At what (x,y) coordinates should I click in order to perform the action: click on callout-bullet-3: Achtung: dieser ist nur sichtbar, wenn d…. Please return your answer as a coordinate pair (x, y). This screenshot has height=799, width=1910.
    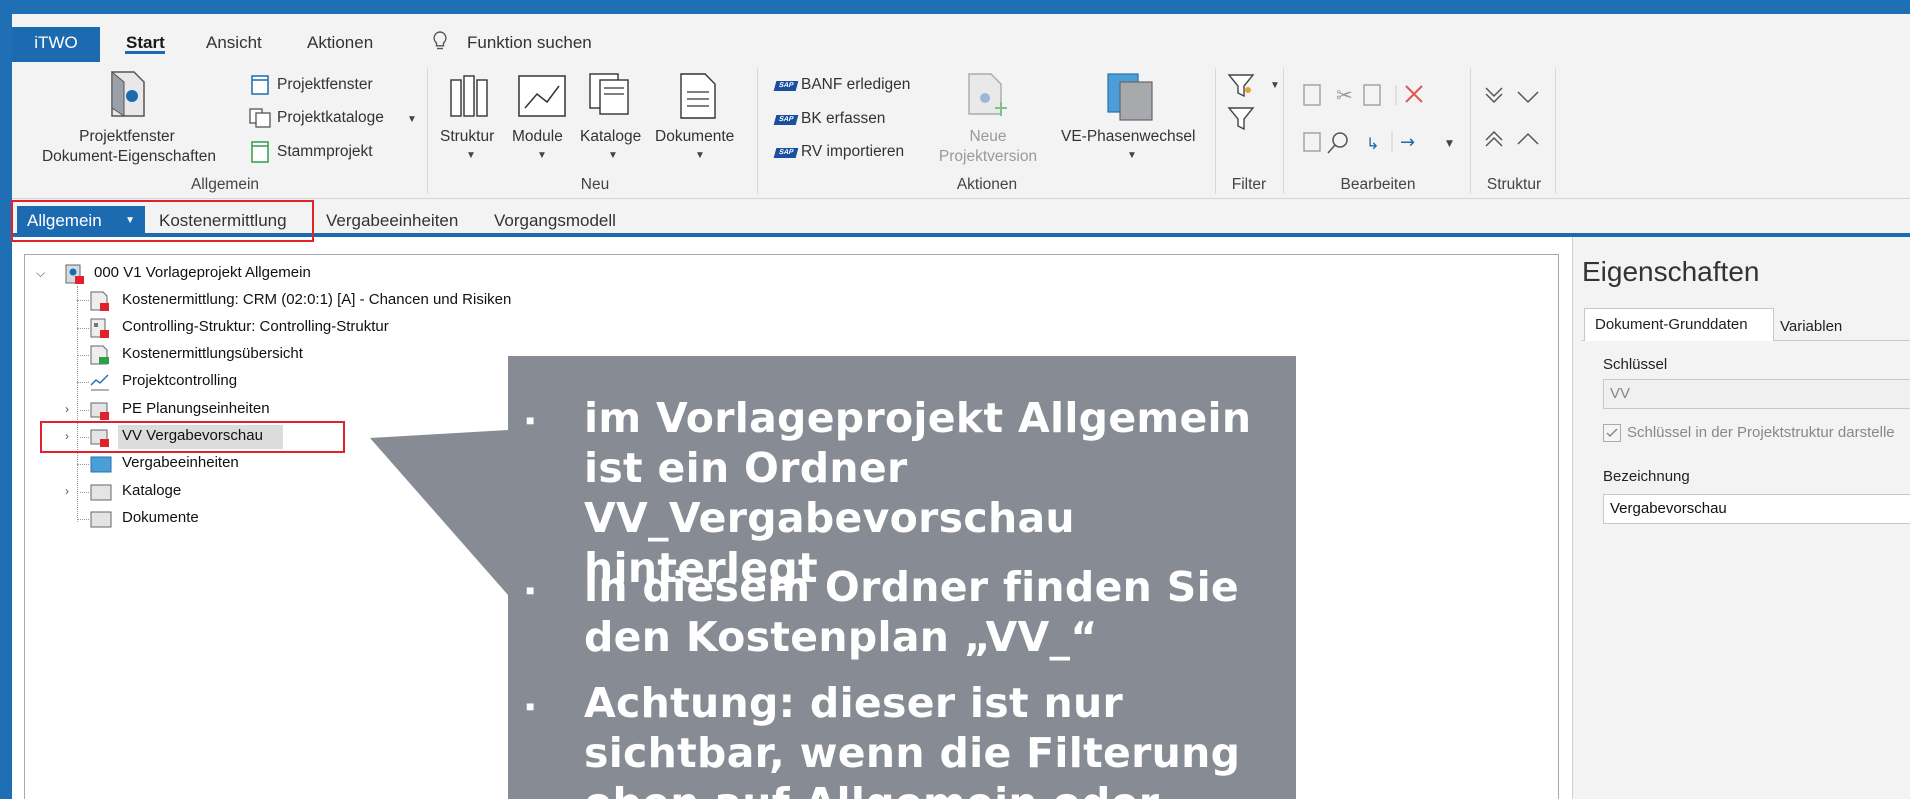
    Looking at the image, I should click on (912, 739).